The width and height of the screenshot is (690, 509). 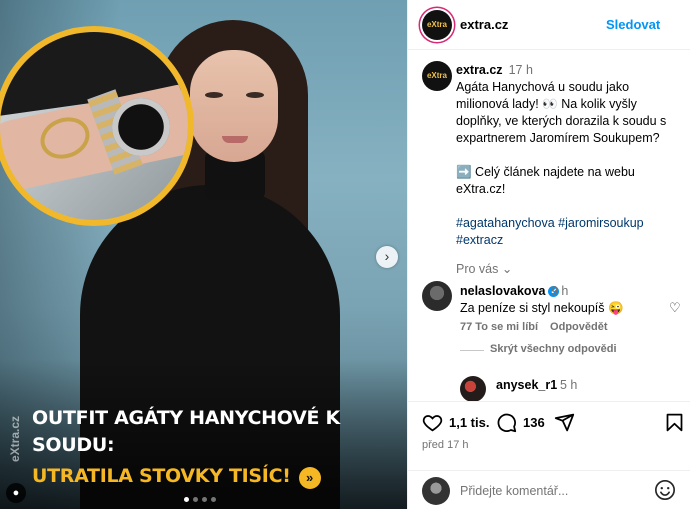 What do you see at coordinates (564, 422) in the screenshot?
I see `share-icon` at bounding box center [564, 422].